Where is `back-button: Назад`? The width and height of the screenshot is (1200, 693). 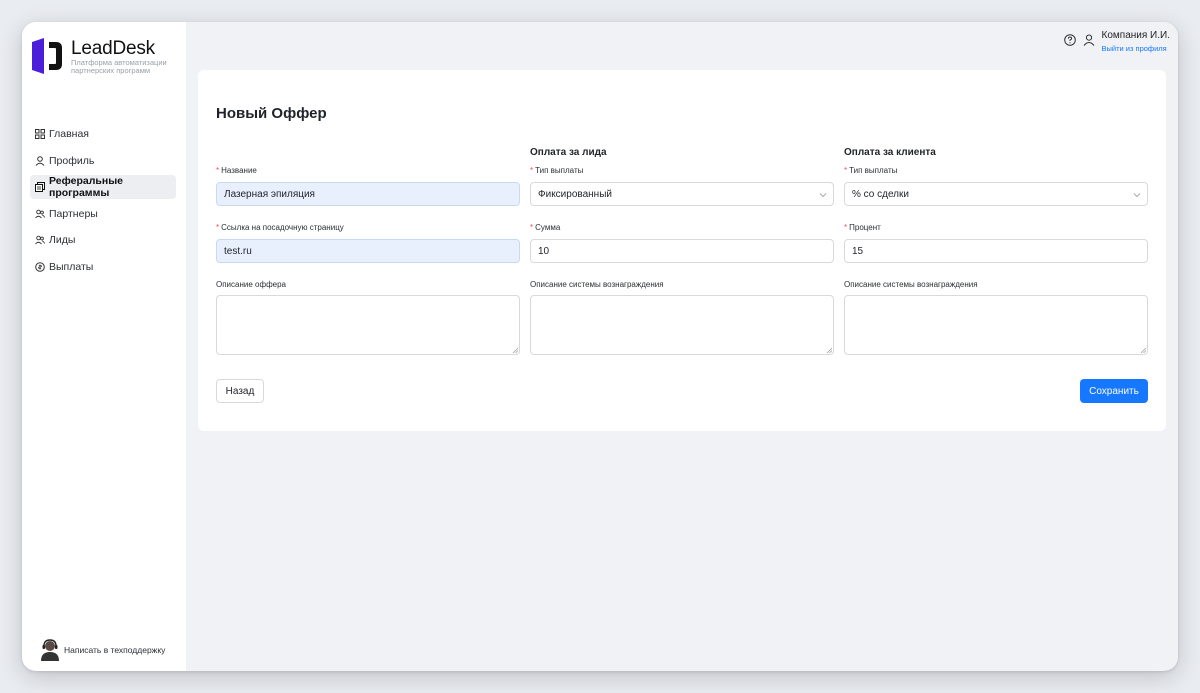 back-button: Назад is located at coordinates (240, 391).